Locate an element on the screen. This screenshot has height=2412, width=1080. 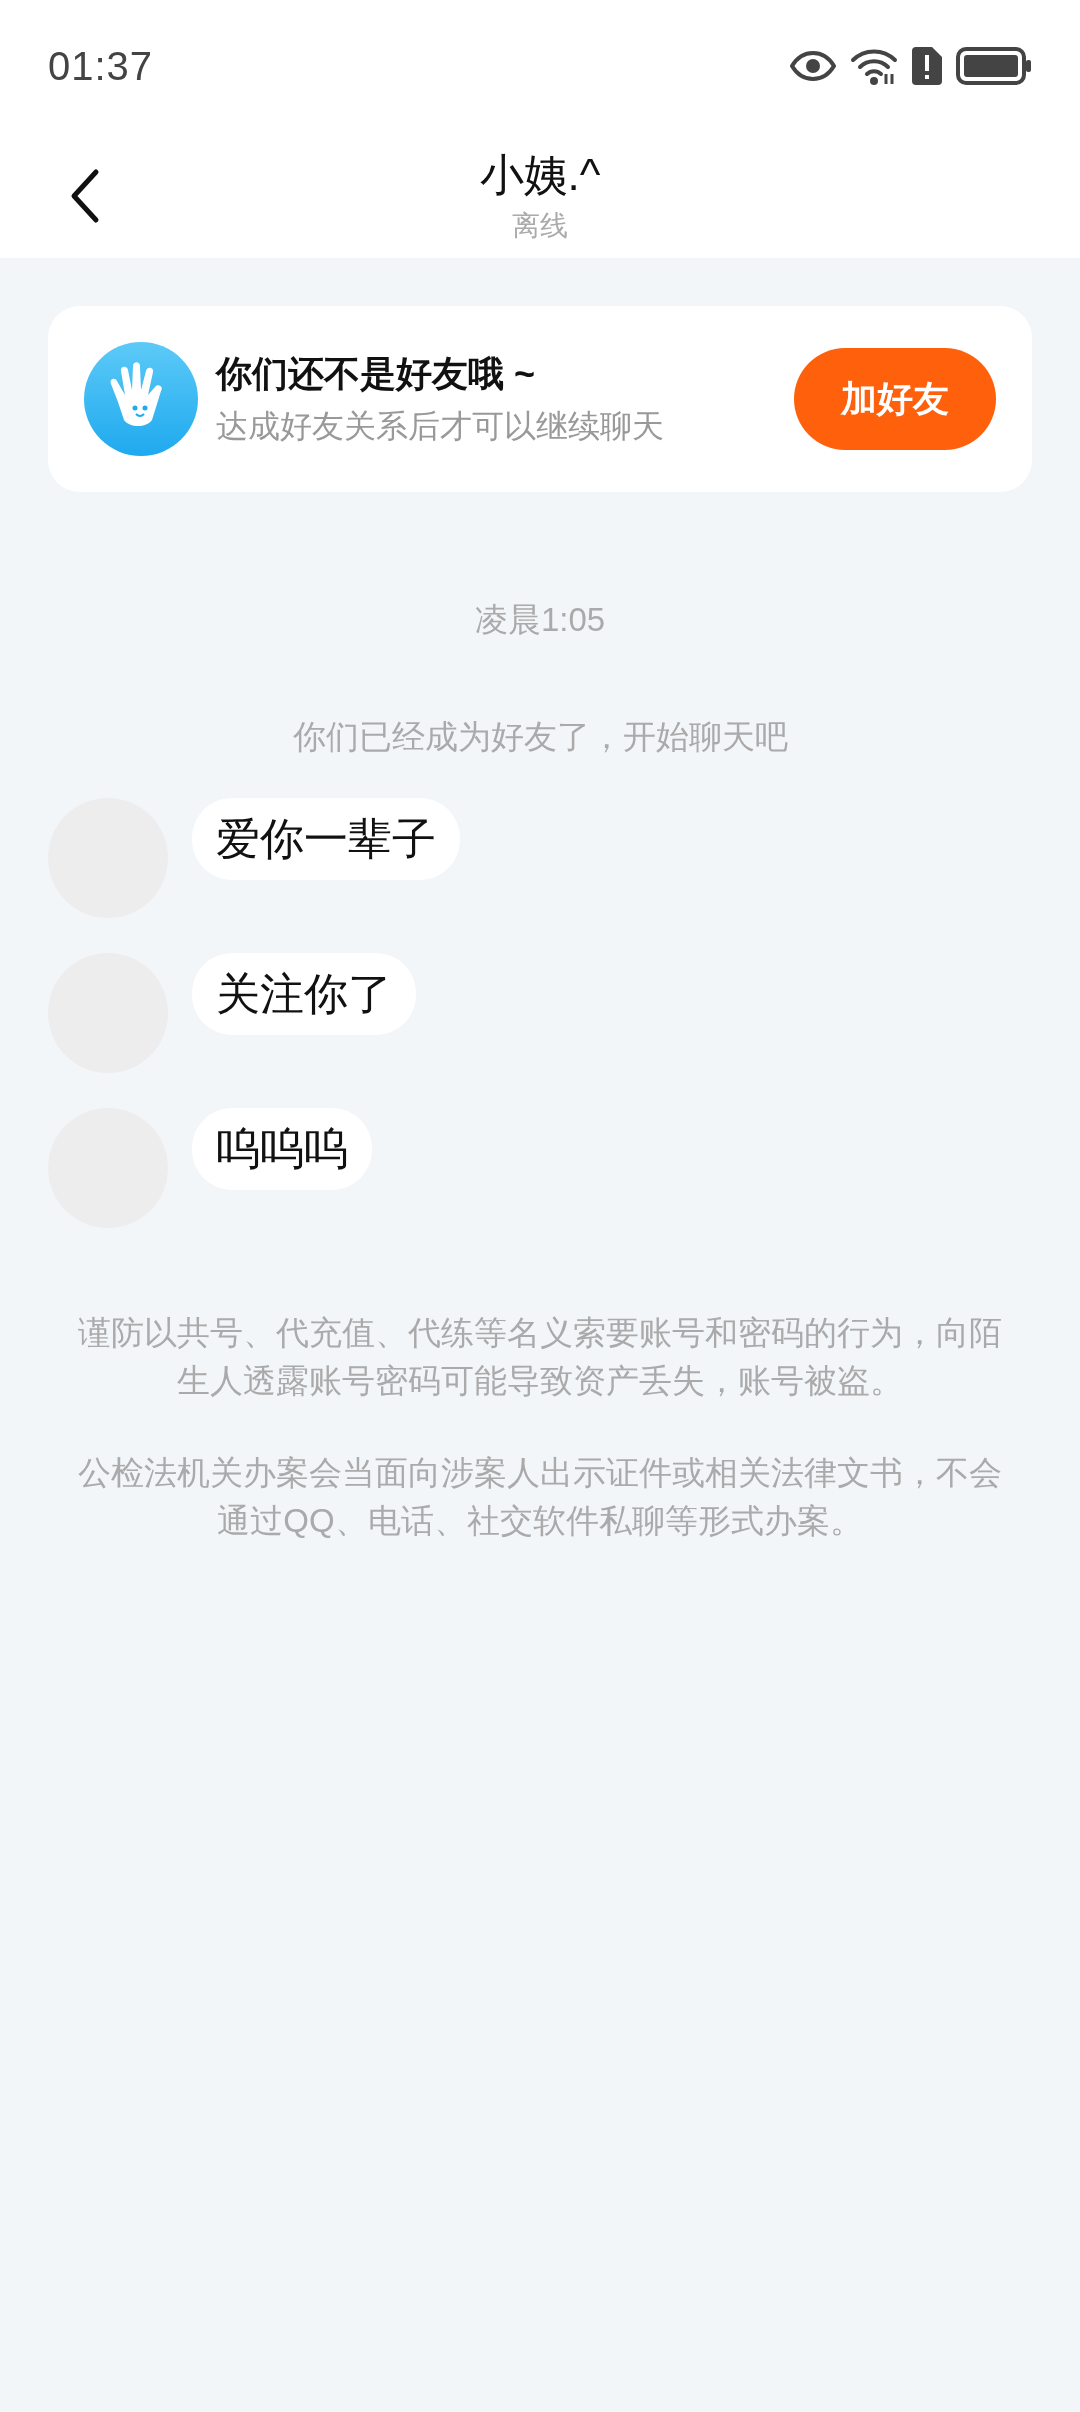
safety-warning: 谨防以共号、代充值、代练等名义索要账号和密码的行为，向陌生人透露账号密码可能导致资产丢失，账号被盗。 is located at coordinates (540, 1357).